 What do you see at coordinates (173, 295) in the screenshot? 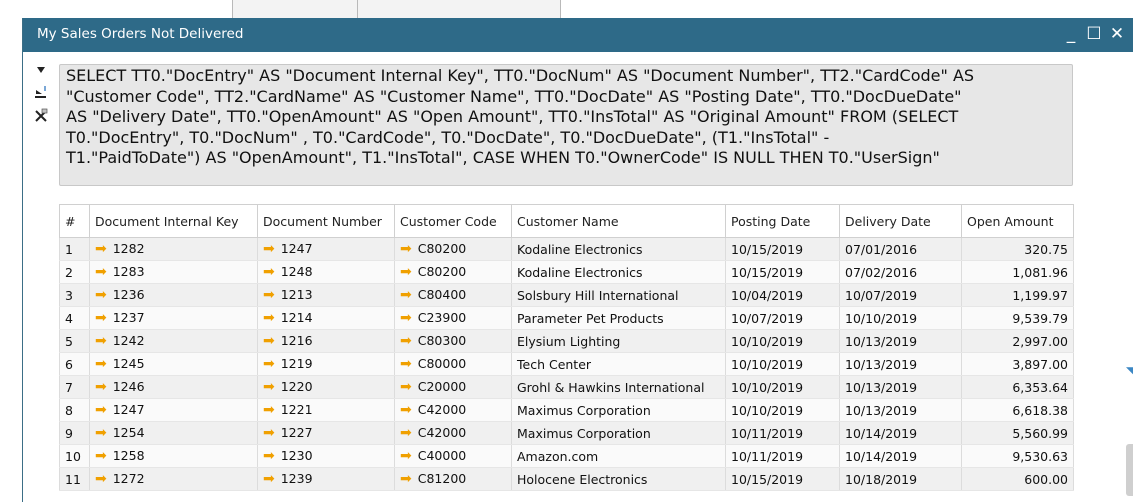
I see `doc-key-cell: ➡ 1236` at bounding box center [173, 295].